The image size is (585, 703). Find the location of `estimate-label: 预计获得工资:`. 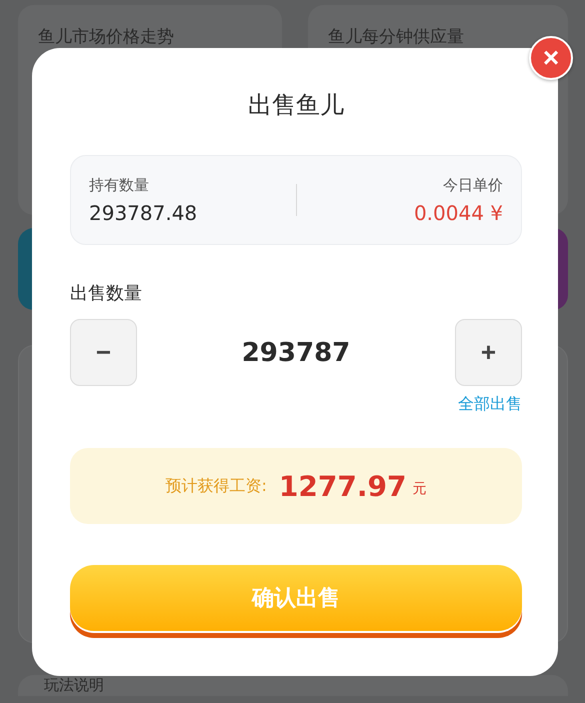

estimate-label: 预计获得工资: is located at coordinates (216, 486).